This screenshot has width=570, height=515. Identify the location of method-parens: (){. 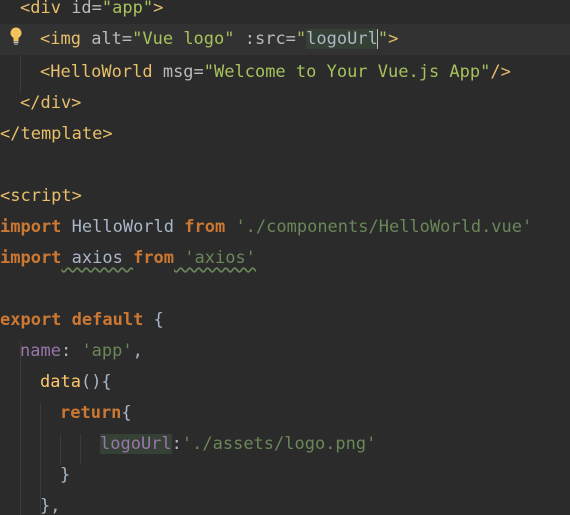
(96, 382).